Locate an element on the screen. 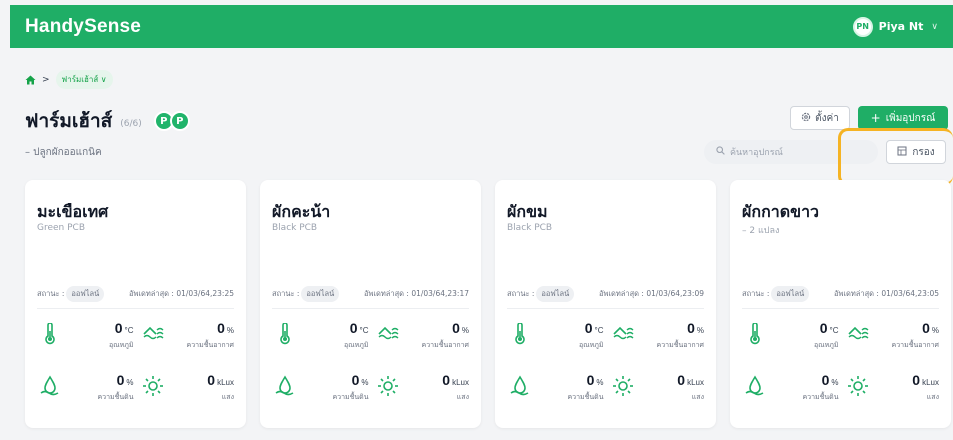  device-board: Green PCB is located at coordinates (61, 228).